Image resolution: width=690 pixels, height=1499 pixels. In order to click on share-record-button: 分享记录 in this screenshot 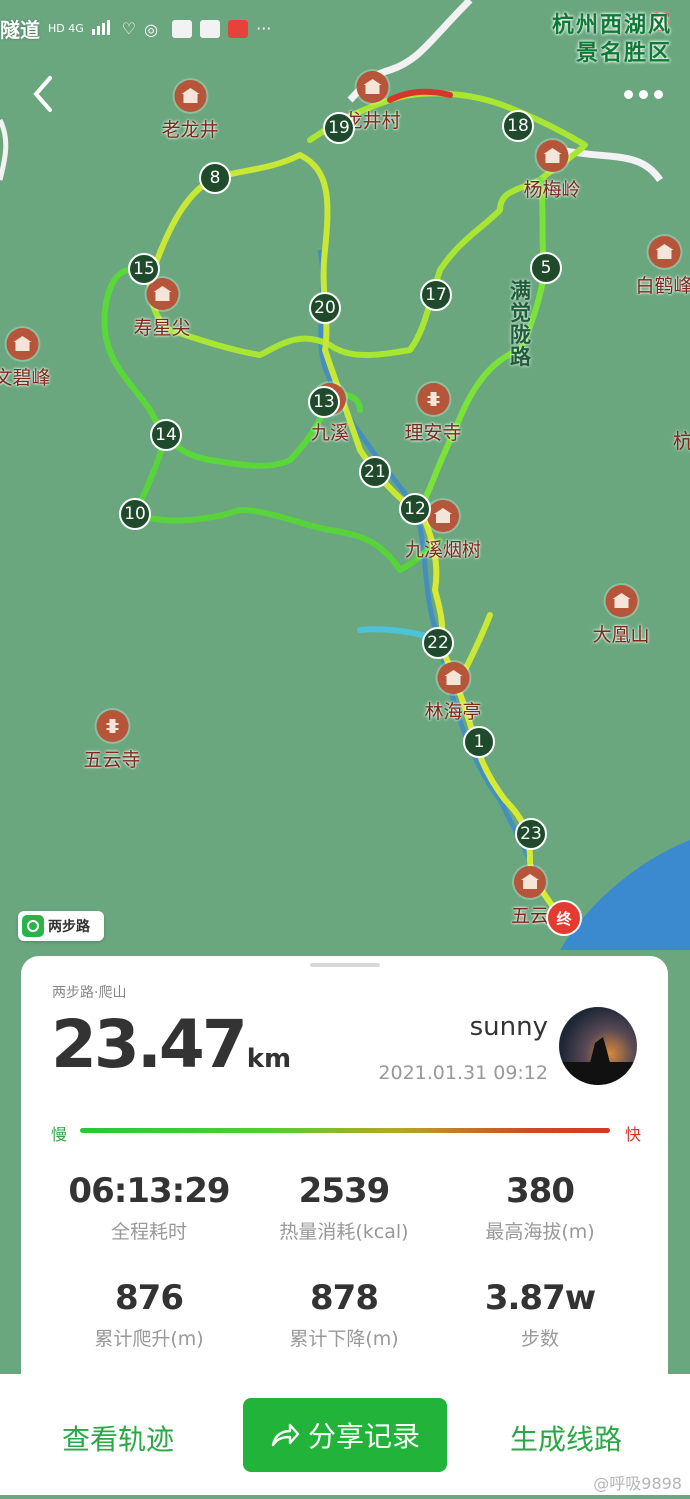, I will do `click(345, 1435)`.